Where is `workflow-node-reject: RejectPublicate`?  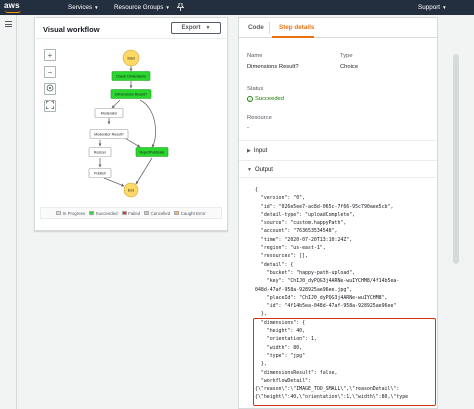
workflow-node-reject: RejectPublicate is located at coordinates (152, 152).